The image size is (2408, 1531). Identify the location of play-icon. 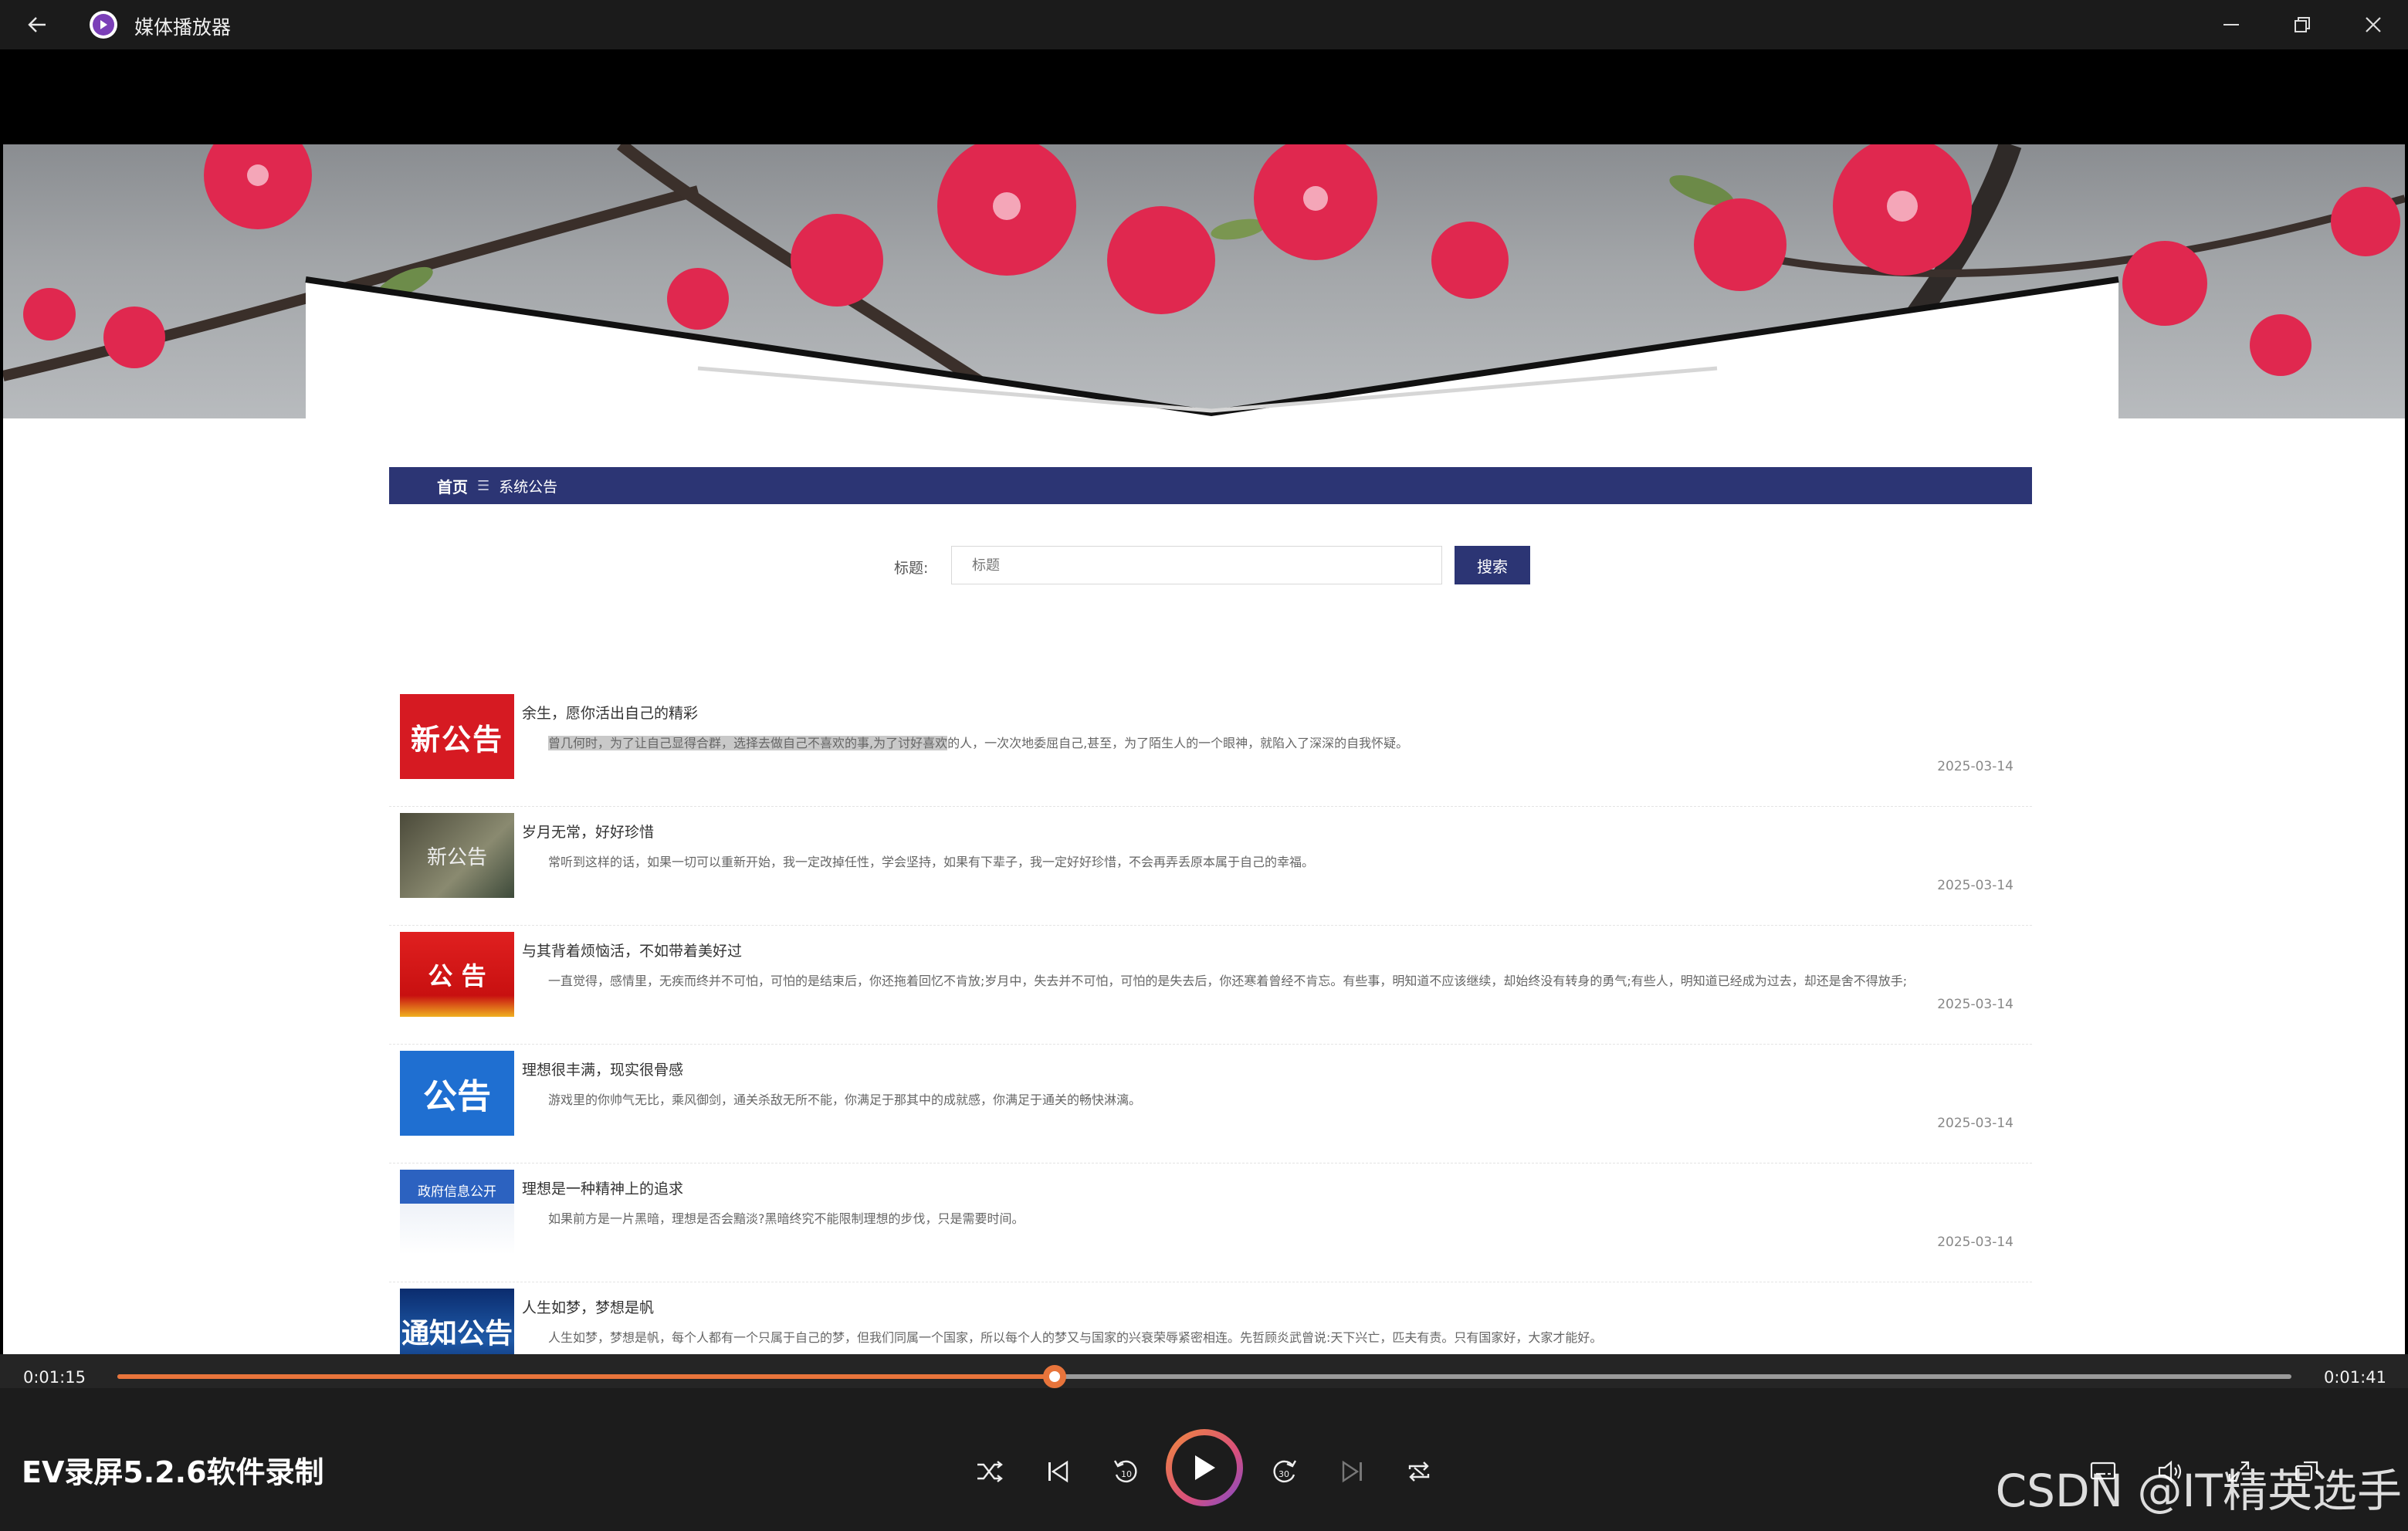
(1205, 1467).